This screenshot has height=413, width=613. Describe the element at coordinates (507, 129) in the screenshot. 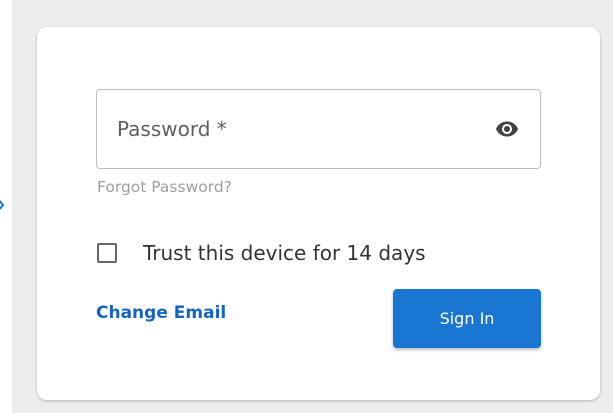

I see `eye-icon` at that location.